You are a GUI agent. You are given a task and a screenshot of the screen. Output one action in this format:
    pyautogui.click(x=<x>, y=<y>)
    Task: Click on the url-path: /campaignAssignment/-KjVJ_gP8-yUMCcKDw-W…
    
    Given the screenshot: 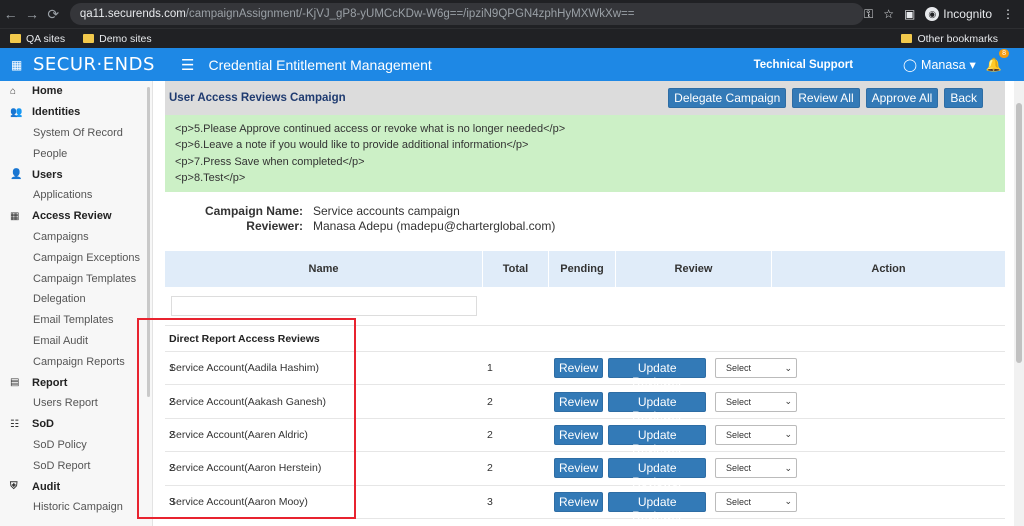 What is the action you would take?
    pyautogui.click(x=410, y=14)
    